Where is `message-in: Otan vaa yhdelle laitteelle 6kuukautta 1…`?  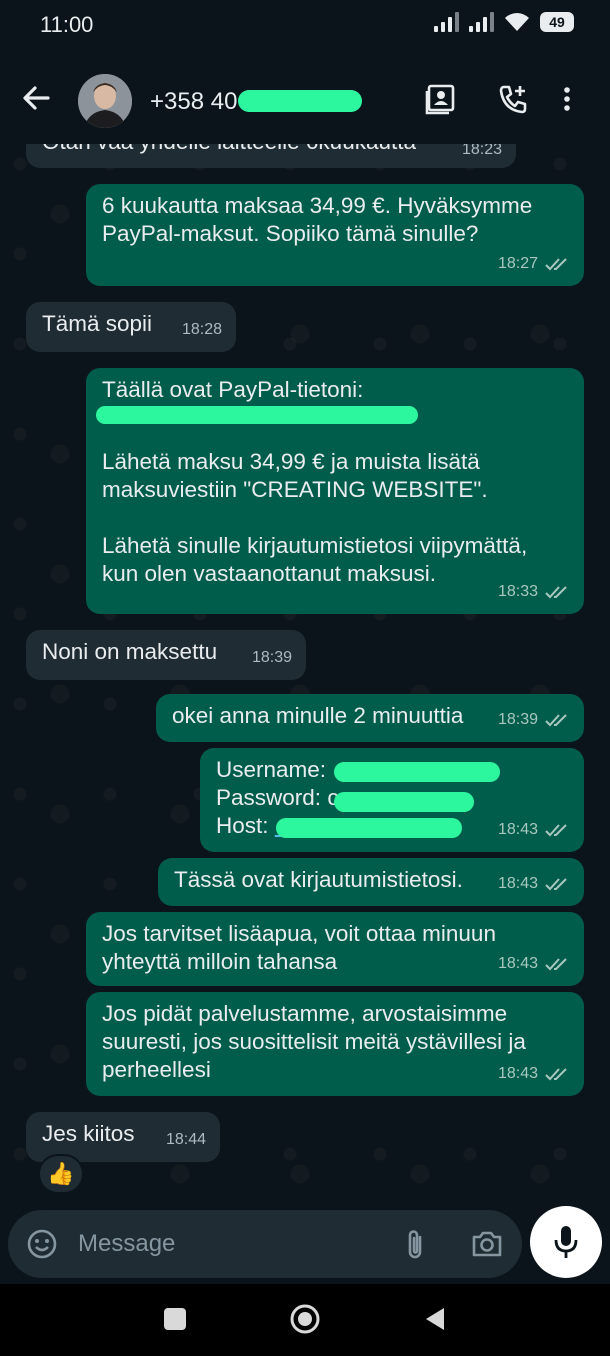 message-in: Otan vaa yhdelle laitteelle 6kuukautta 1… is located at coordinates (271, 156).